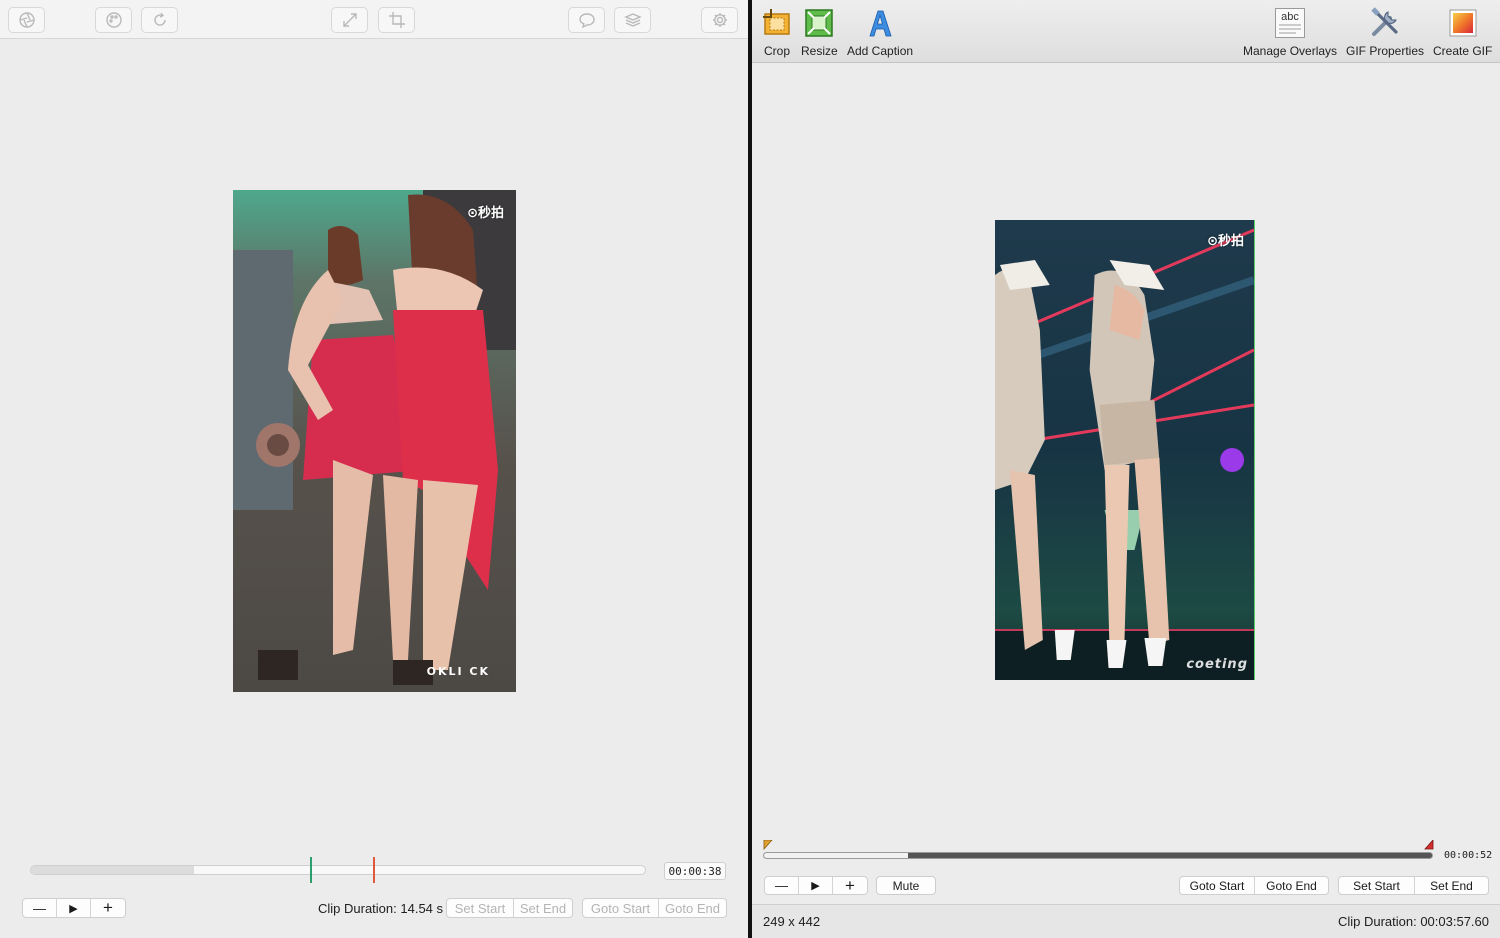 This screenshot has width=1500, height=938. I want to click on gif-properties-tool: GIF Properties, so click(1385, 32).